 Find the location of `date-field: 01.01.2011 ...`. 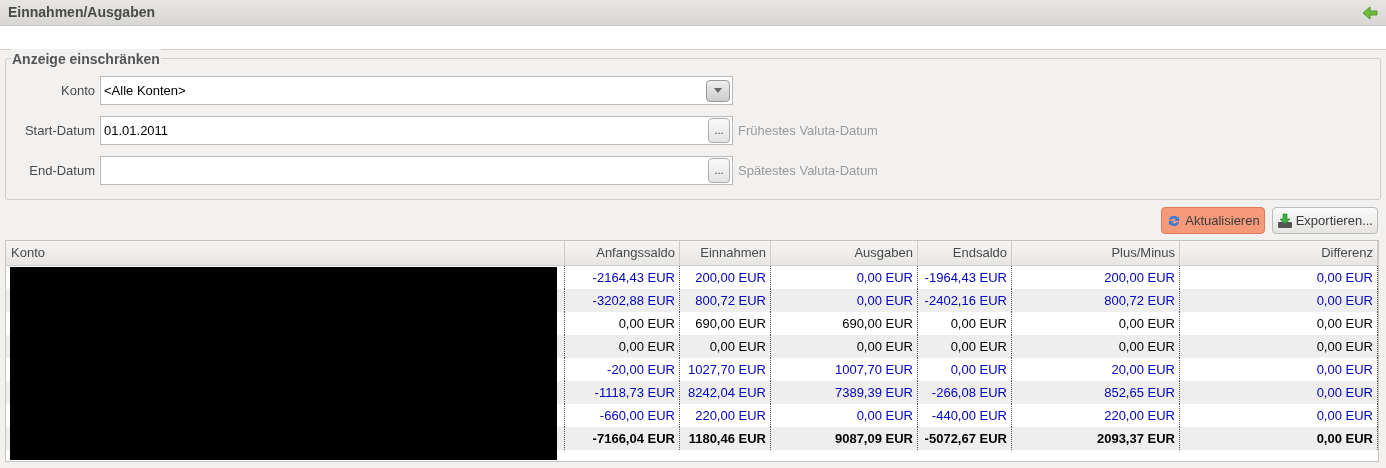

date-field: 01.01.2011 ... is located at coordinates (416, 130).